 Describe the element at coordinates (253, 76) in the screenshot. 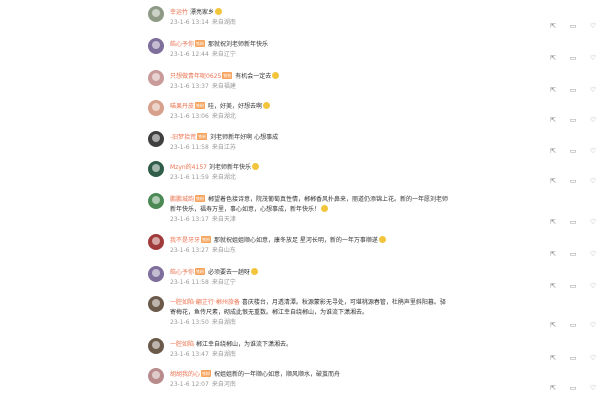

I see `comment-text: 有机会一定去` at that location.